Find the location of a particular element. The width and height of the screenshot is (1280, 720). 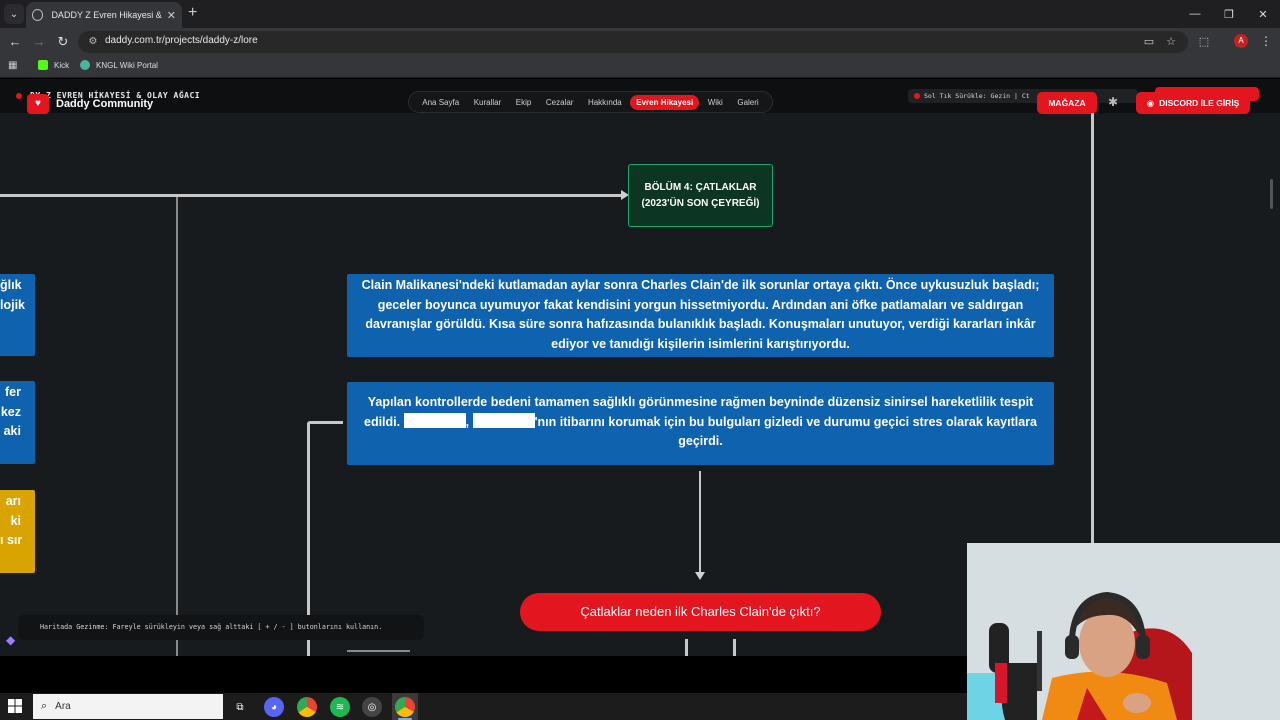

nav-hakkinda: Hakkında is located at coordinates (605, 102).